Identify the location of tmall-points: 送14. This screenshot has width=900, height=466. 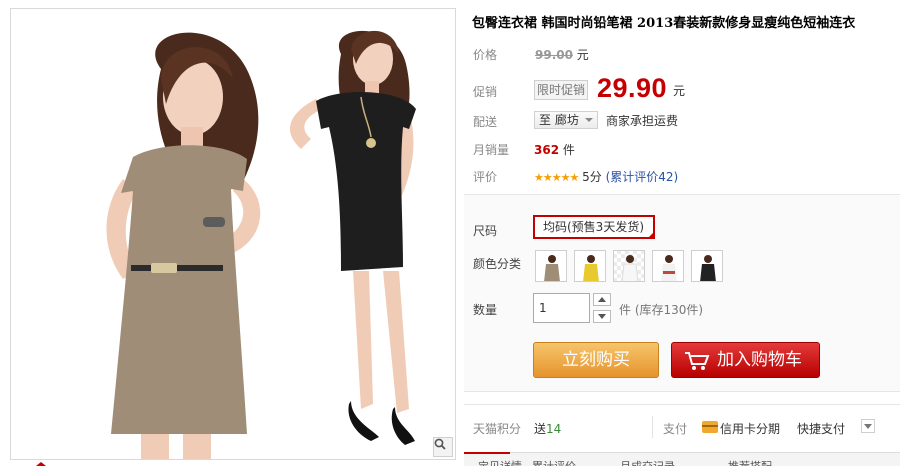
(547, 428).